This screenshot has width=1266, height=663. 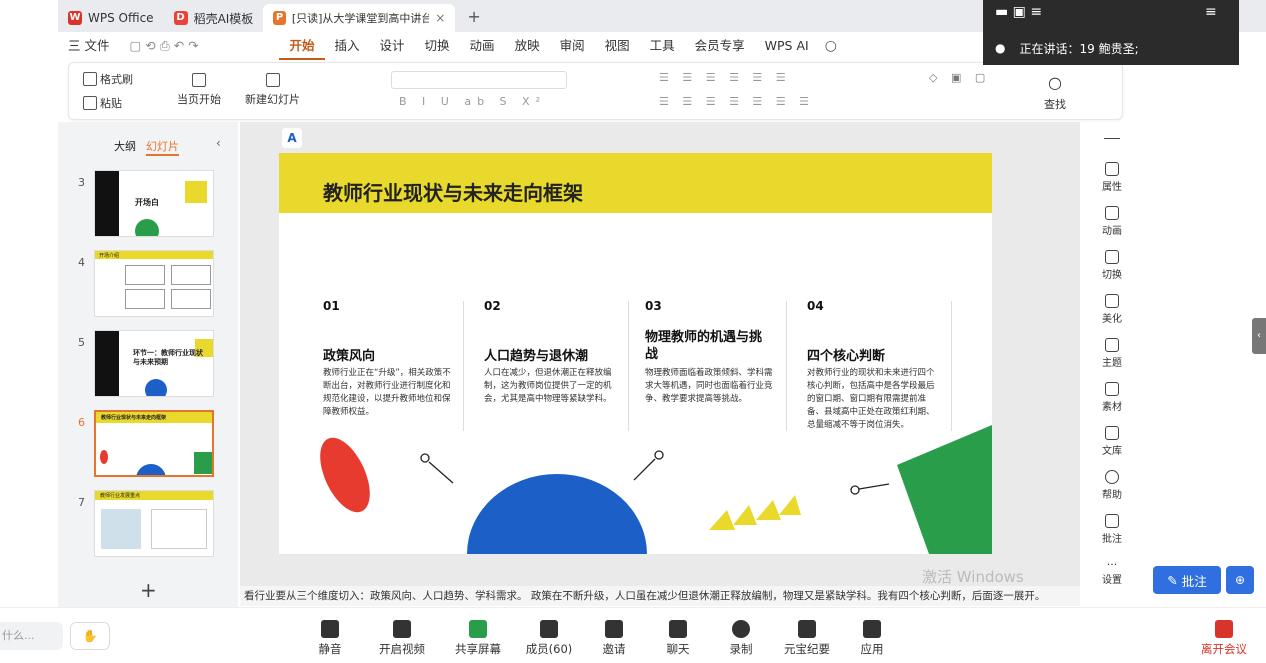 I want to click on hand-icon: ✋, so click(x=90, y=636).